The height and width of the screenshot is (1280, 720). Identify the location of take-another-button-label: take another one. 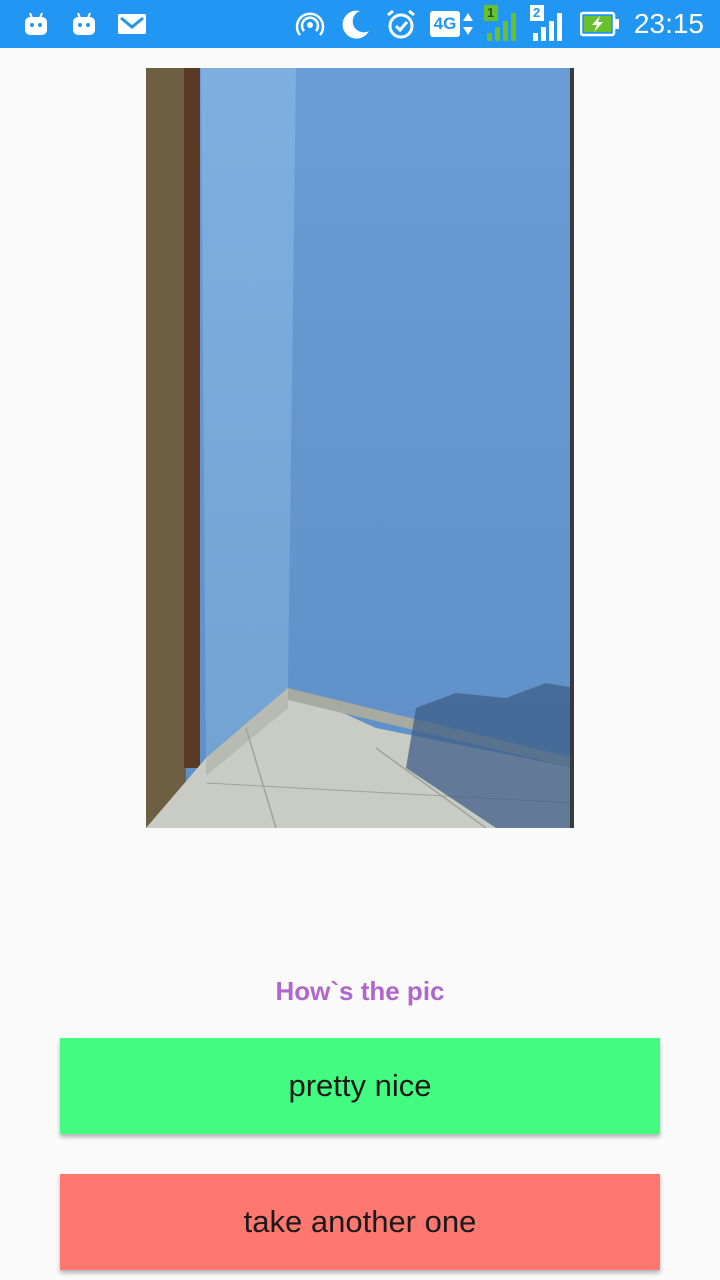
(360, 1221).